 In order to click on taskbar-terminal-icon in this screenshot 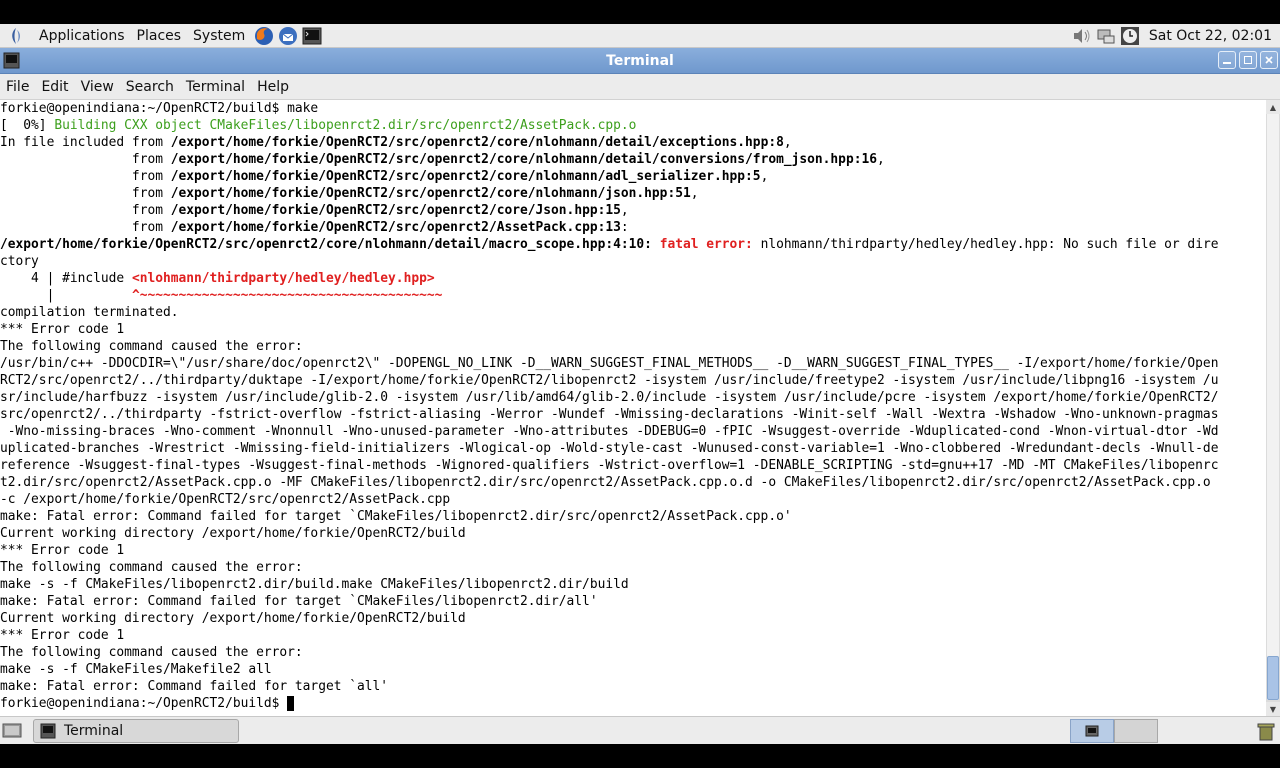, I will do `click(48, 731)`.